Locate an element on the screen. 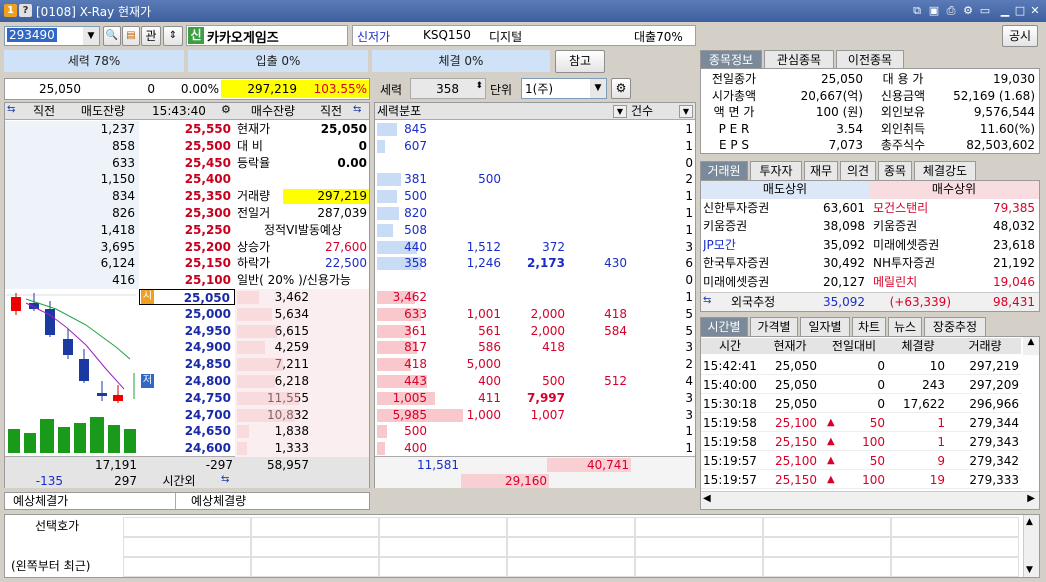  tab-broker-4: 종목 is located at coordinates (895, 170).